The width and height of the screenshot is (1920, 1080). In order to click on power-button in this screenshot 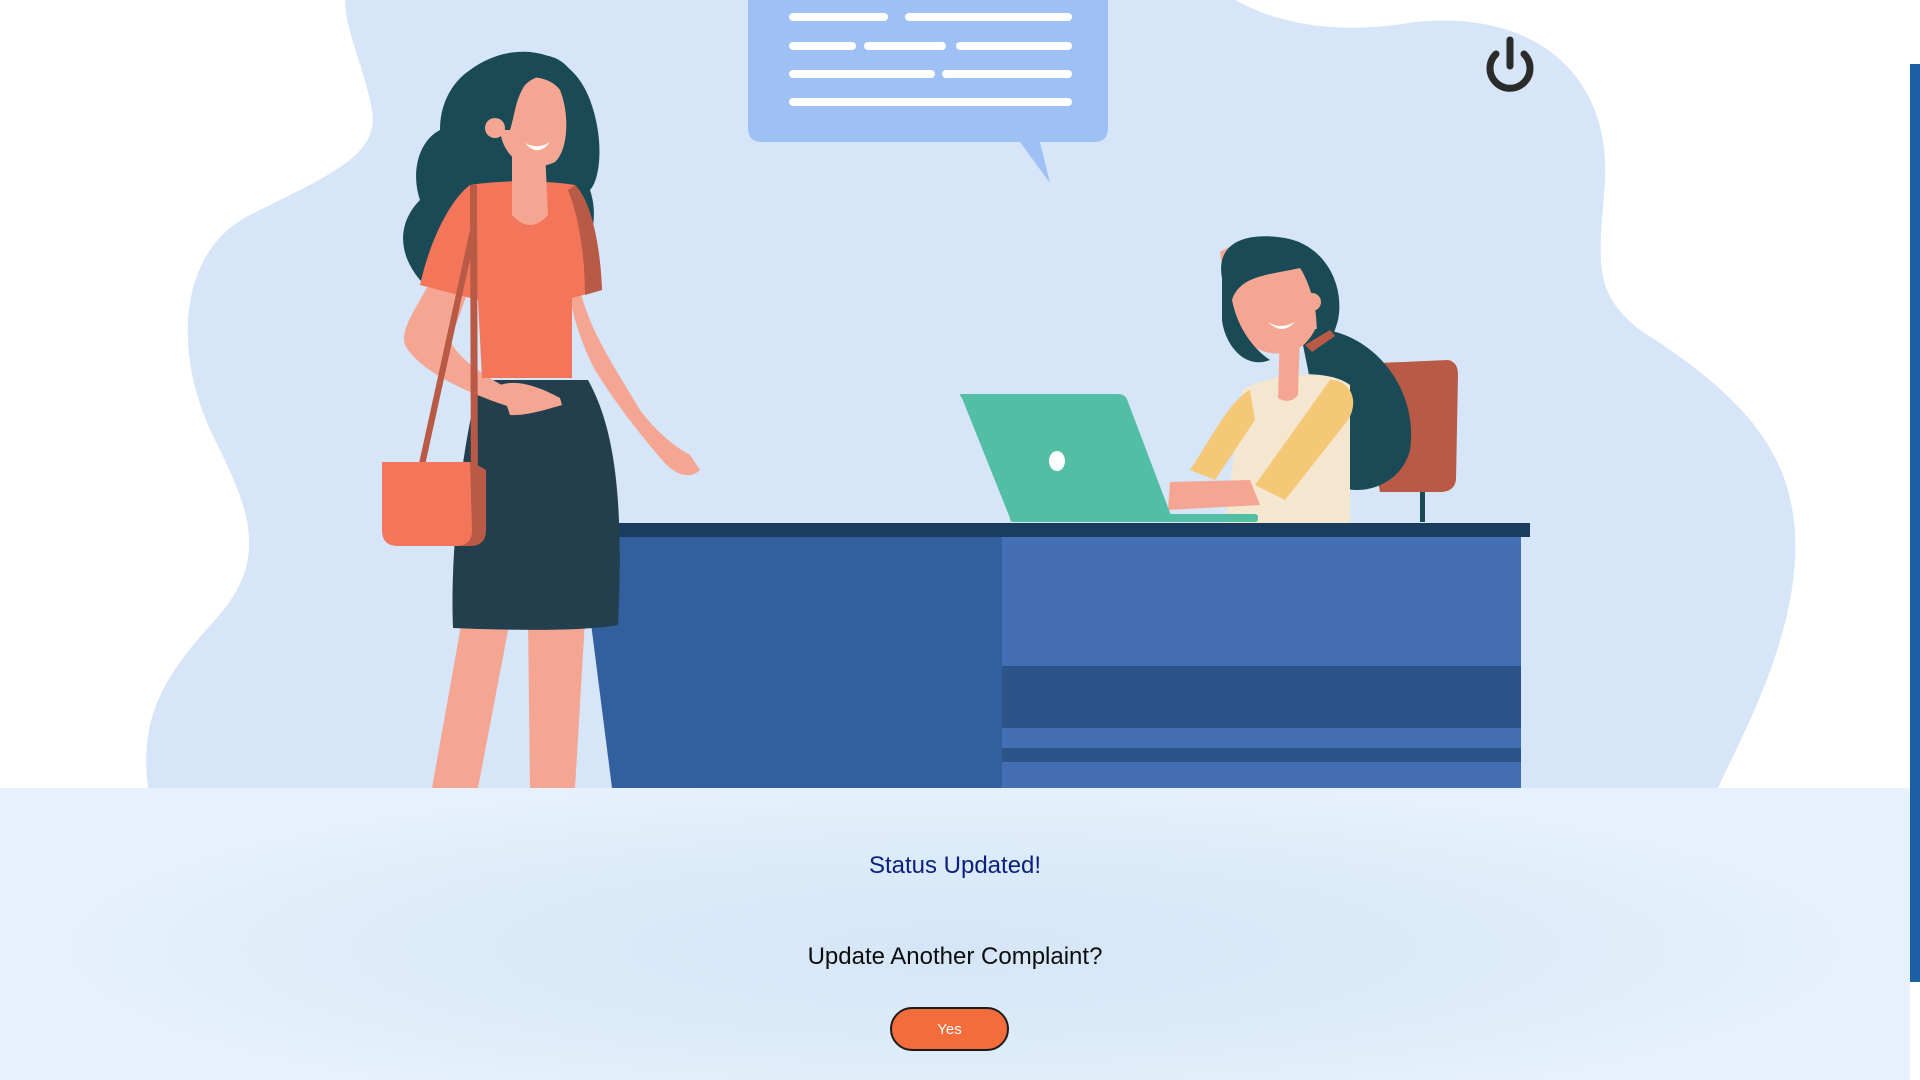, I will do `click(1510, 65)`.